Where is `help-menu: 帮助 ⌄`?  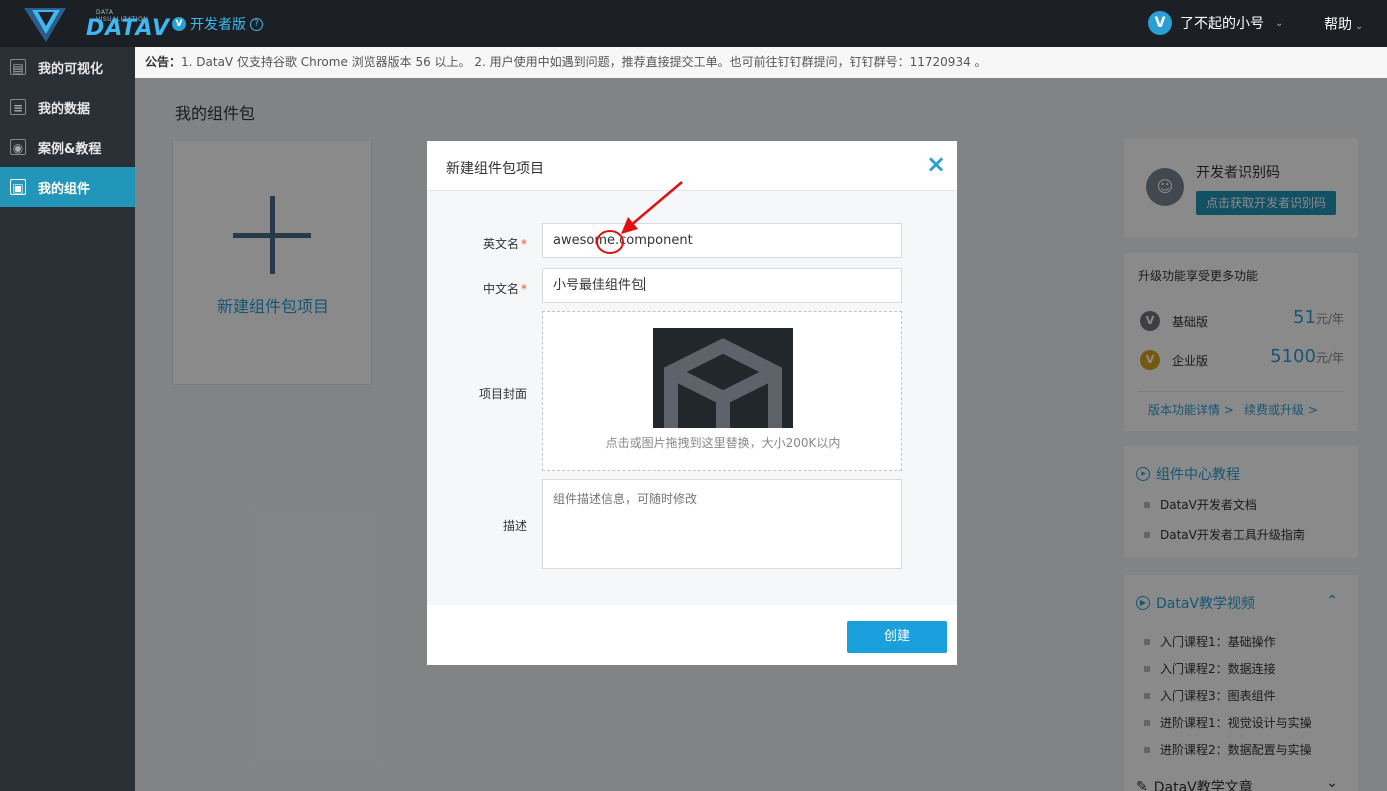
help-menu: 帮助 ⌄ is located at coordinates (1343, 24).